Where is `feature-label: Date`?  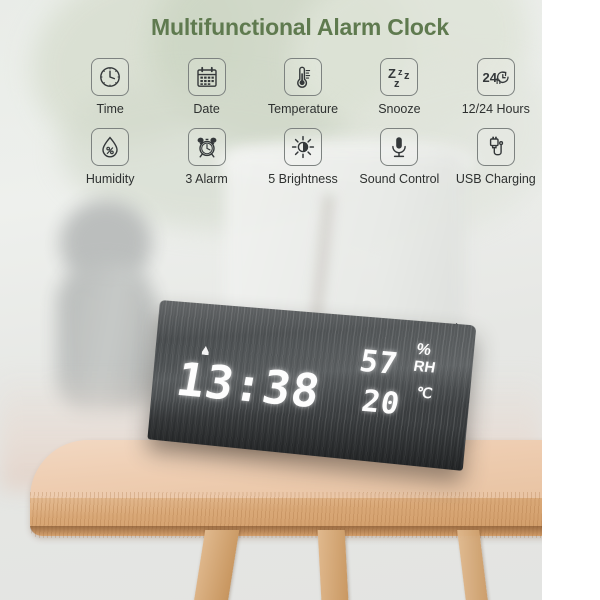 feature-label: Date is located at coordinates (206, 109).